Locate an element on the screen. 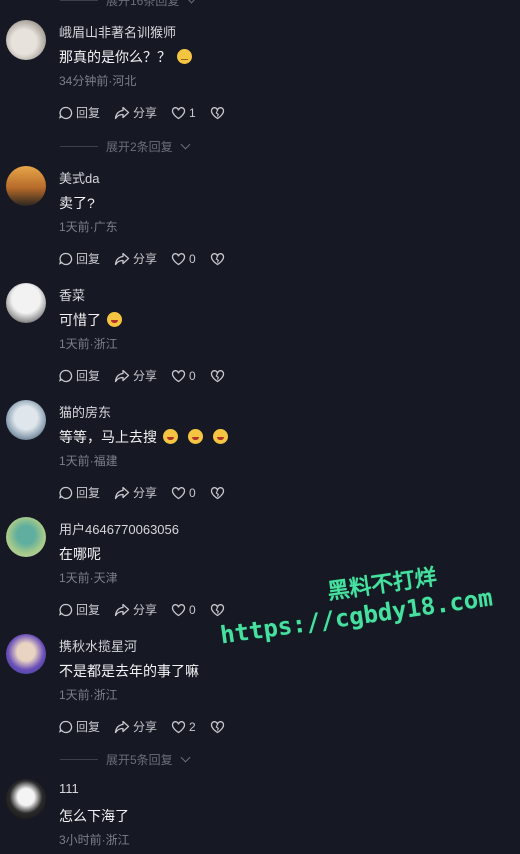  comment-meta: 3小时前·浙江 is located at coordinates (94, 840).